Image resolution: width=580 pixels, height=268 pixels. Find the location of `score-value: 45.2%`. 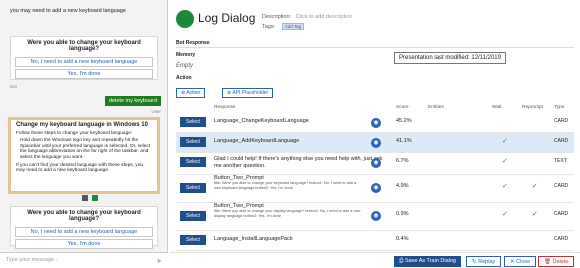

score-value: 45.2% is located at coordinates (404, 121).